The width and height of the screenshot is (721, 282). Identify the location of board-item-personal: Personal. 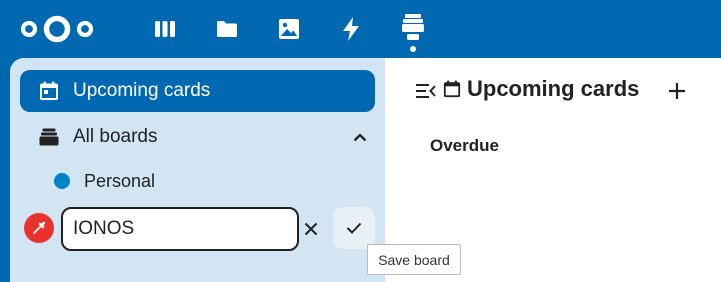
(197, 181).